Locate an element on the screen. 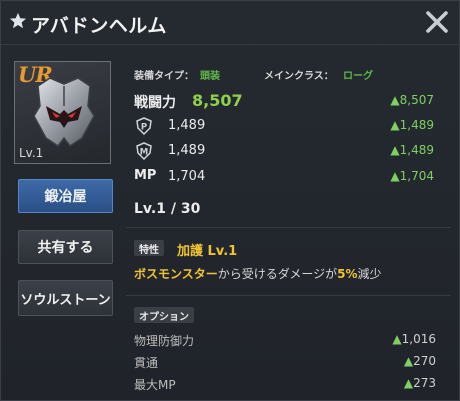  physical-defense-diff: ▲1,489 is located at coordinates (412, 125).